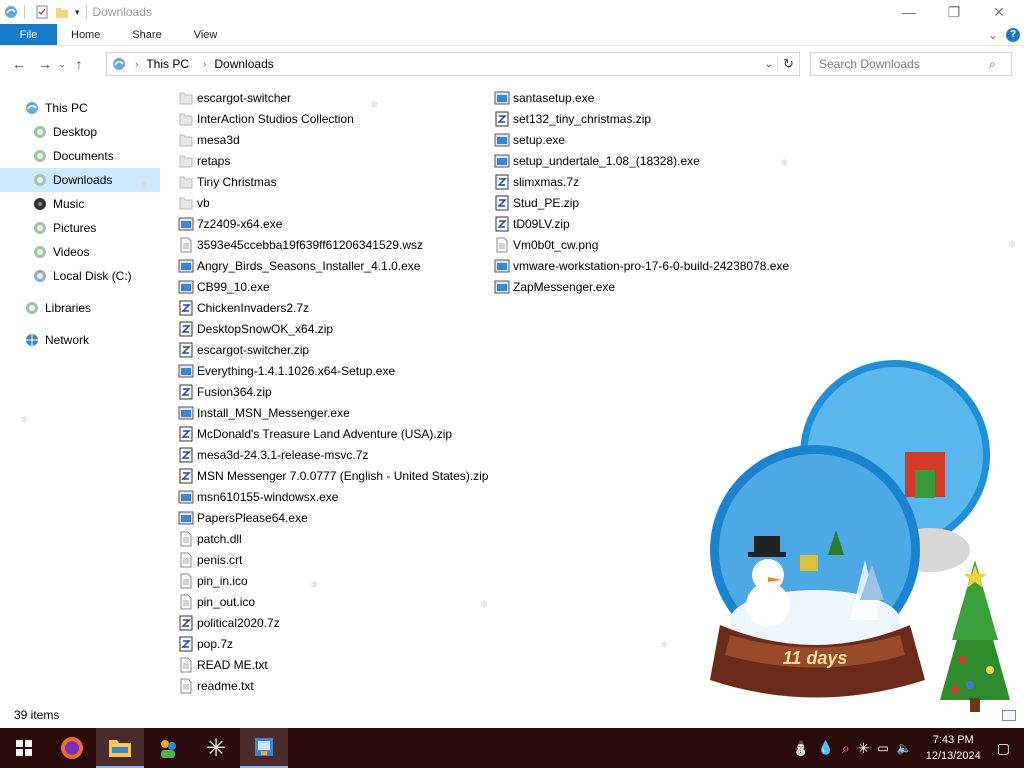 The width and height of the screenshot is (1024, 768). Describe the element at coordinates (333, 160) in the screenshot. I see `folder-item: retaps` at that location.